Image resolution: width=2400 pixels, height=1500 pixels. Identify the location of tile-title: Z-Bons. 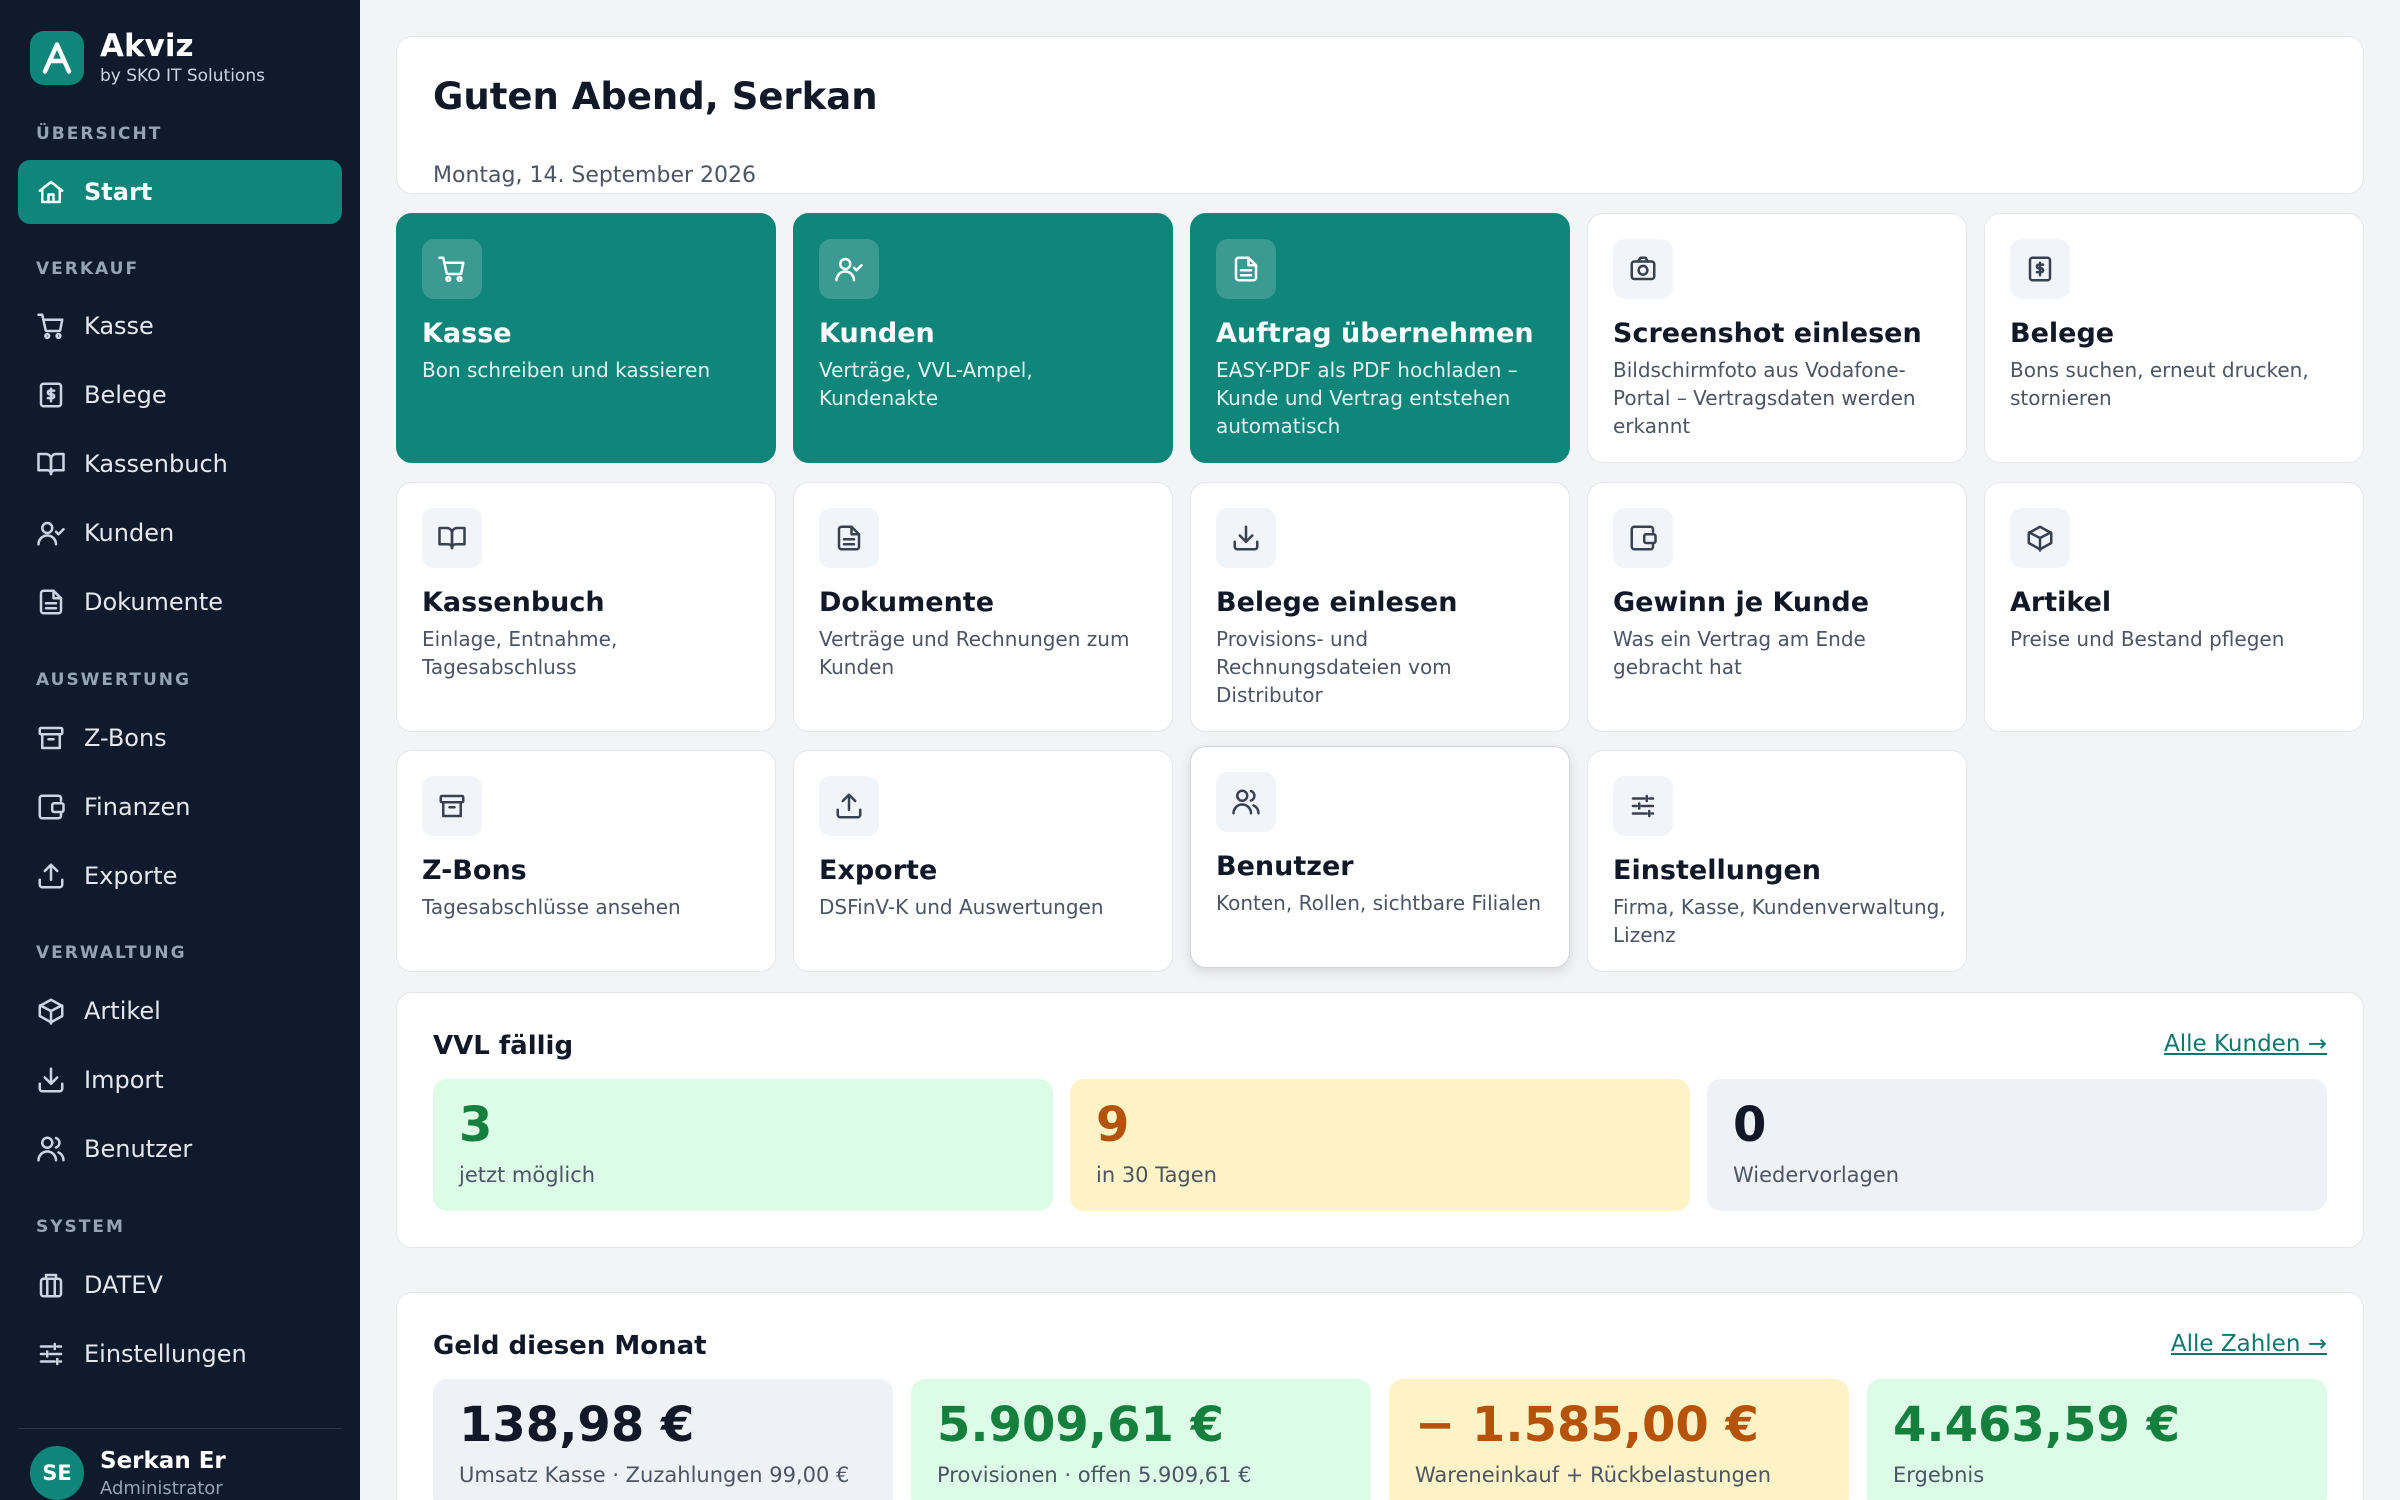
(474, 870).